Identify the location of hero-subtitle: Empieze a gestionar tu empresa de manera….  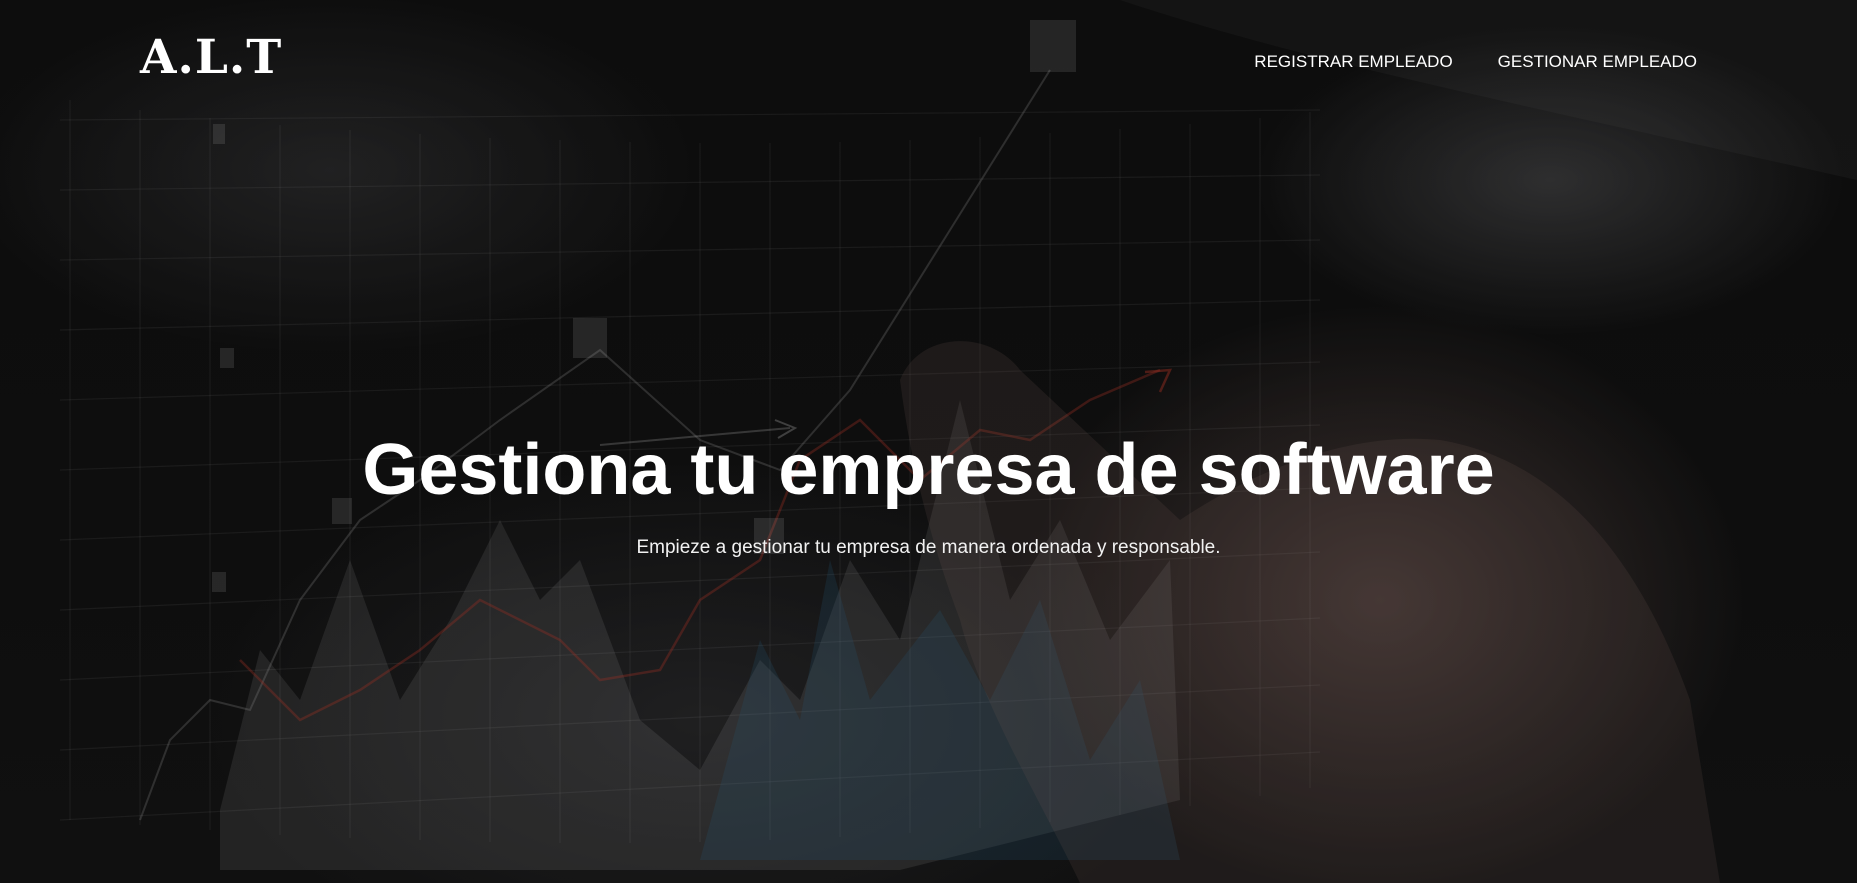
(928, 547).